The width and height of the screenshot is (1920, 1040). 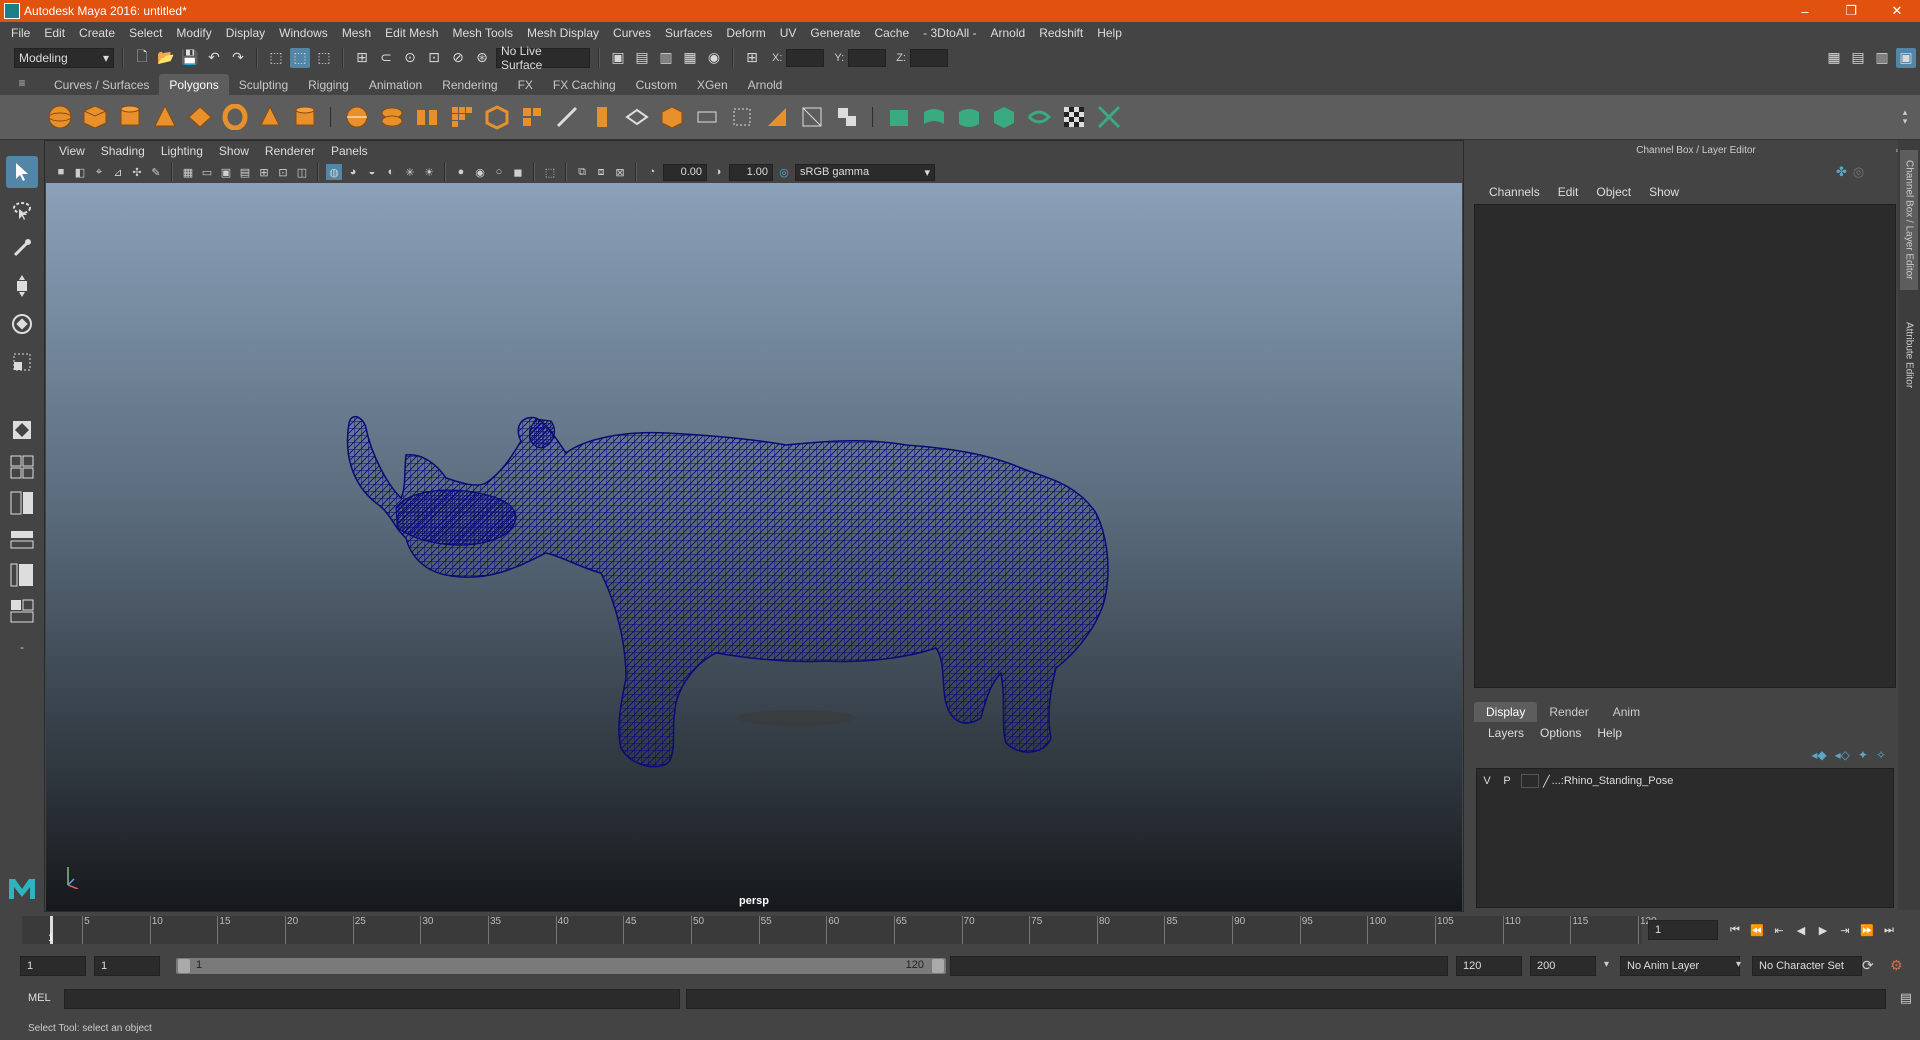 What do you see at coordinates (1807, 966) in the screenshot?
I see `character-set-dropdown: No Character Set` at bounding box center [1807, 966].